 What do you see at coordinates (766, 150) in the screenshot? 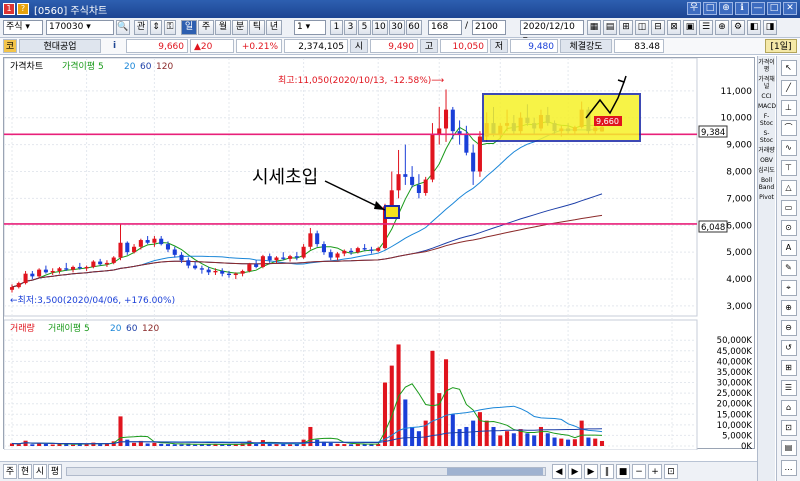
I see `indicator-item: 거래량` at bounding box center [766, 150].